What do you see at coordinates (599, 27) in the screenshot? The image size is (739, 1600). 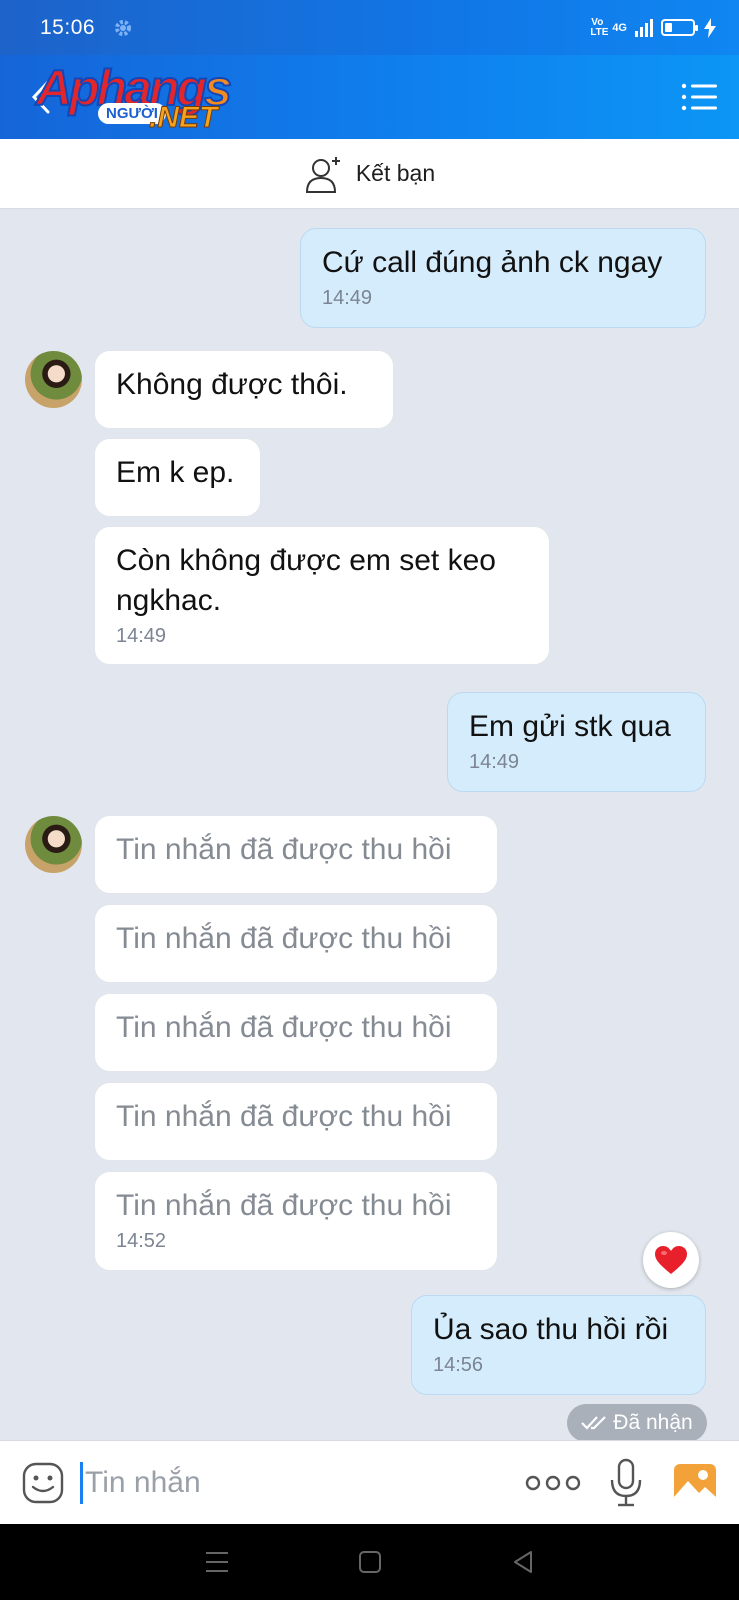 I see `volte-indicator: Vo LTE` at bounding box center [599, 27].